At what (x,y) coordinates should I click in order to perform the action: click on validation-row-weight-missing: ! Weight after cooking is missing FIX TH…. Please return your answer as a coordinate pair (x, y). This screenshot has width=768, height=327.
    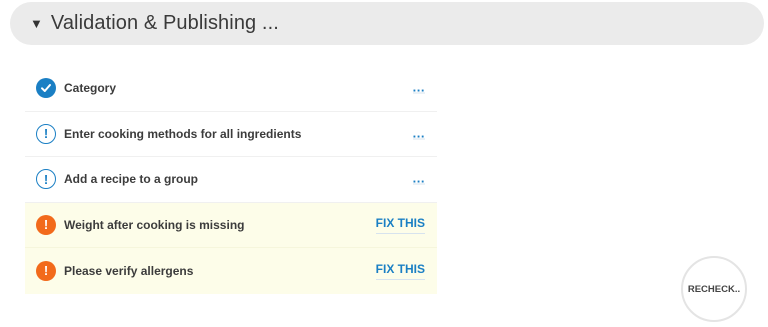
    Looking at the image, I should click on (231, 225).